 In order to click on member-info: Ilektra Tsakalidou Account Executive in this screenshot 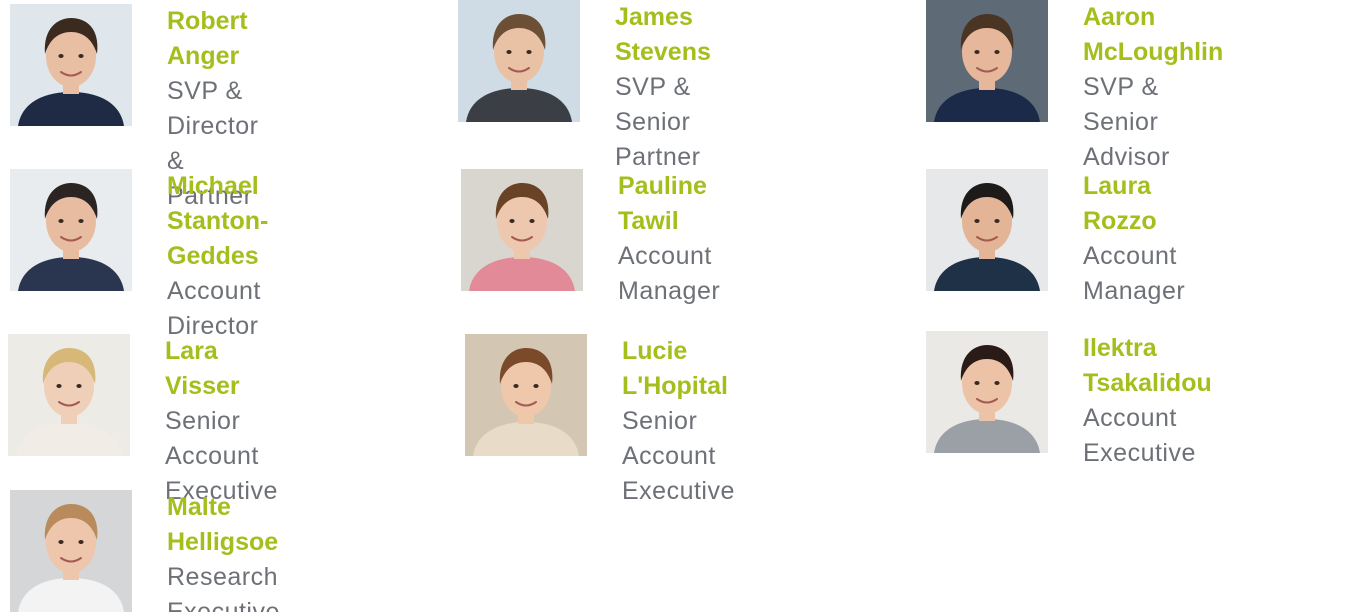, I will do `click(1147, 401)`.